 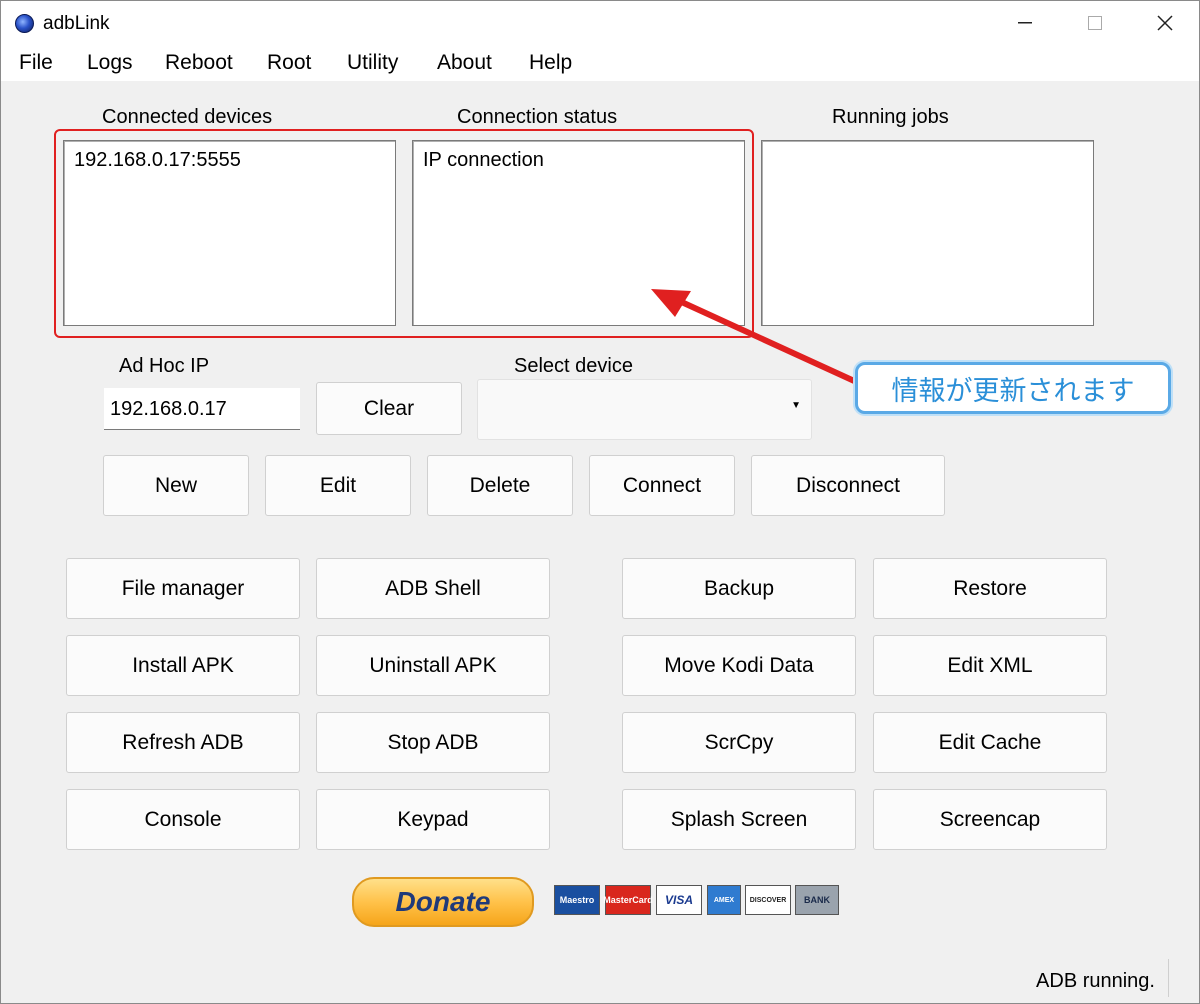 I want to click on menu-utility: Utility, so click(x=372, y=63).